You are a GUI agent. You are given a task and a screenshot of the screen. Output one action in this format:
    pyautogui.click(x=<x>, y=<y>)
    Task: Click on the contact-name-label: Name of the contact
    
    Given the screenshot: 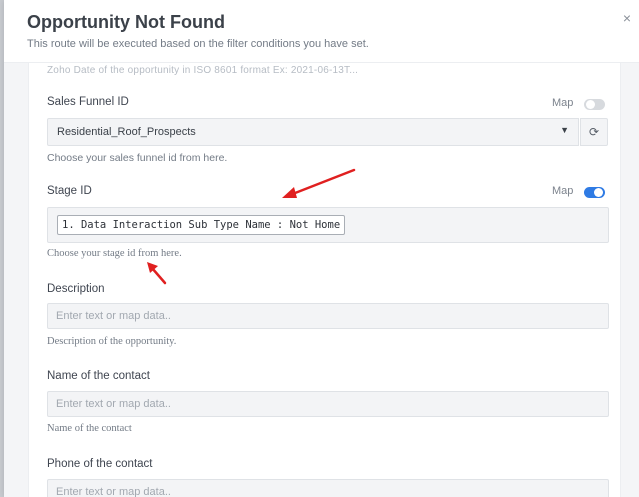 What is the action you would take?
    pyautogui.click(x=98, y=376)
    